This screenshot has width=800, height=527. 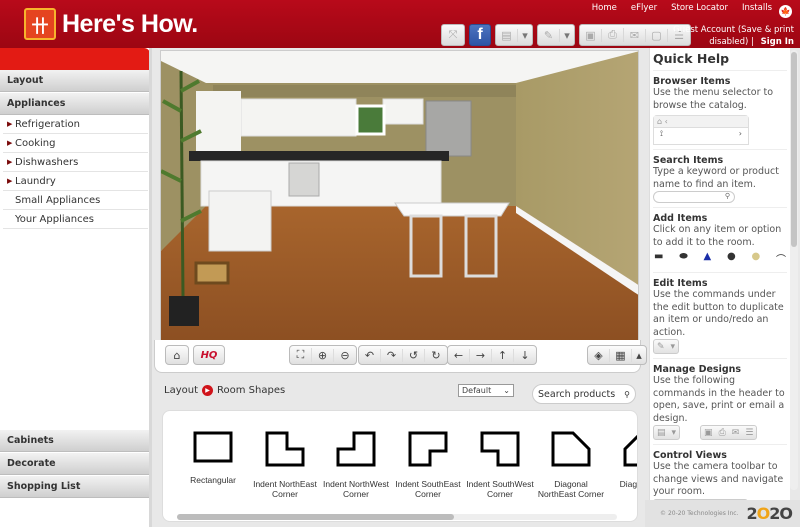 I want to click on fullscreen-icon: ⤧, so click(x=453, y=34).